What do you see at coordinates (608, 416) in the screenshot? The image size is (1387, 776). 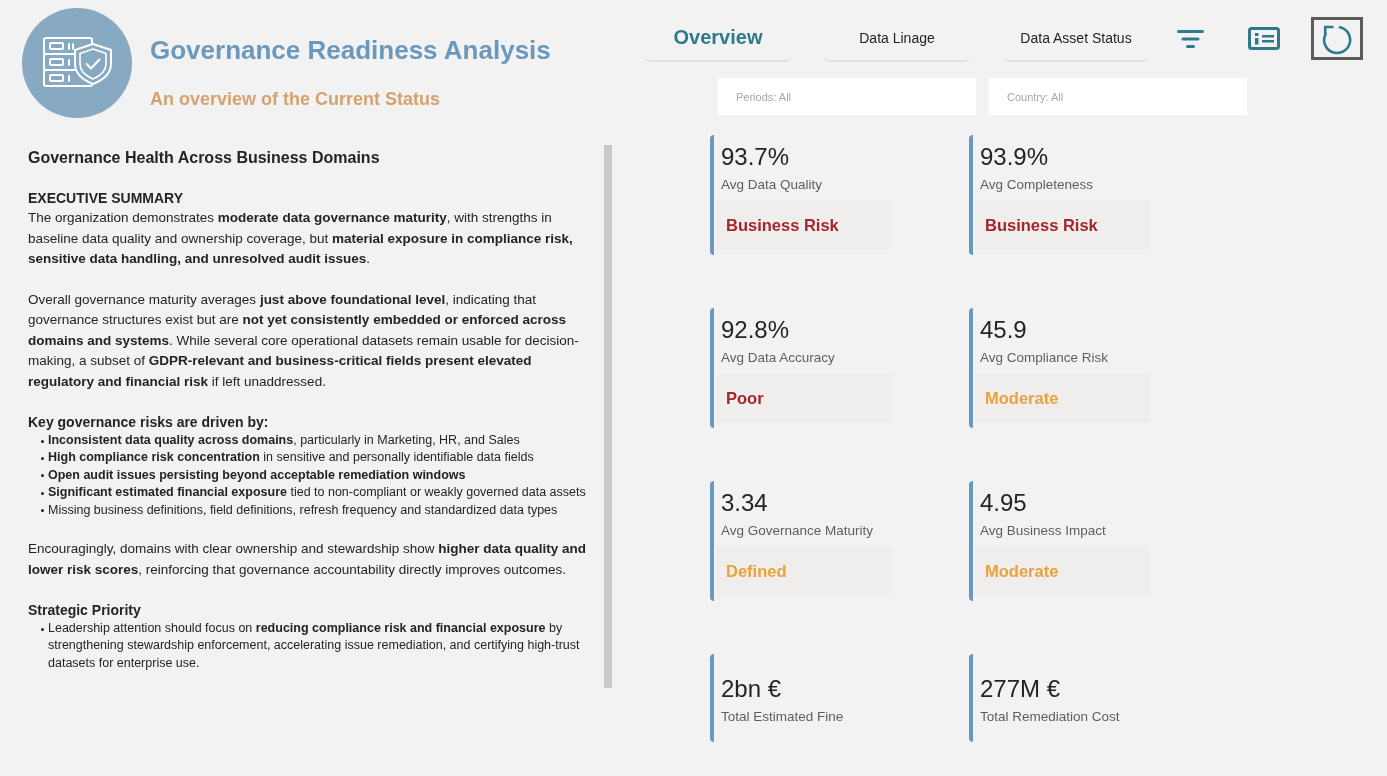 I see `scrollbar-thumb` at bounding box center [608, 416].